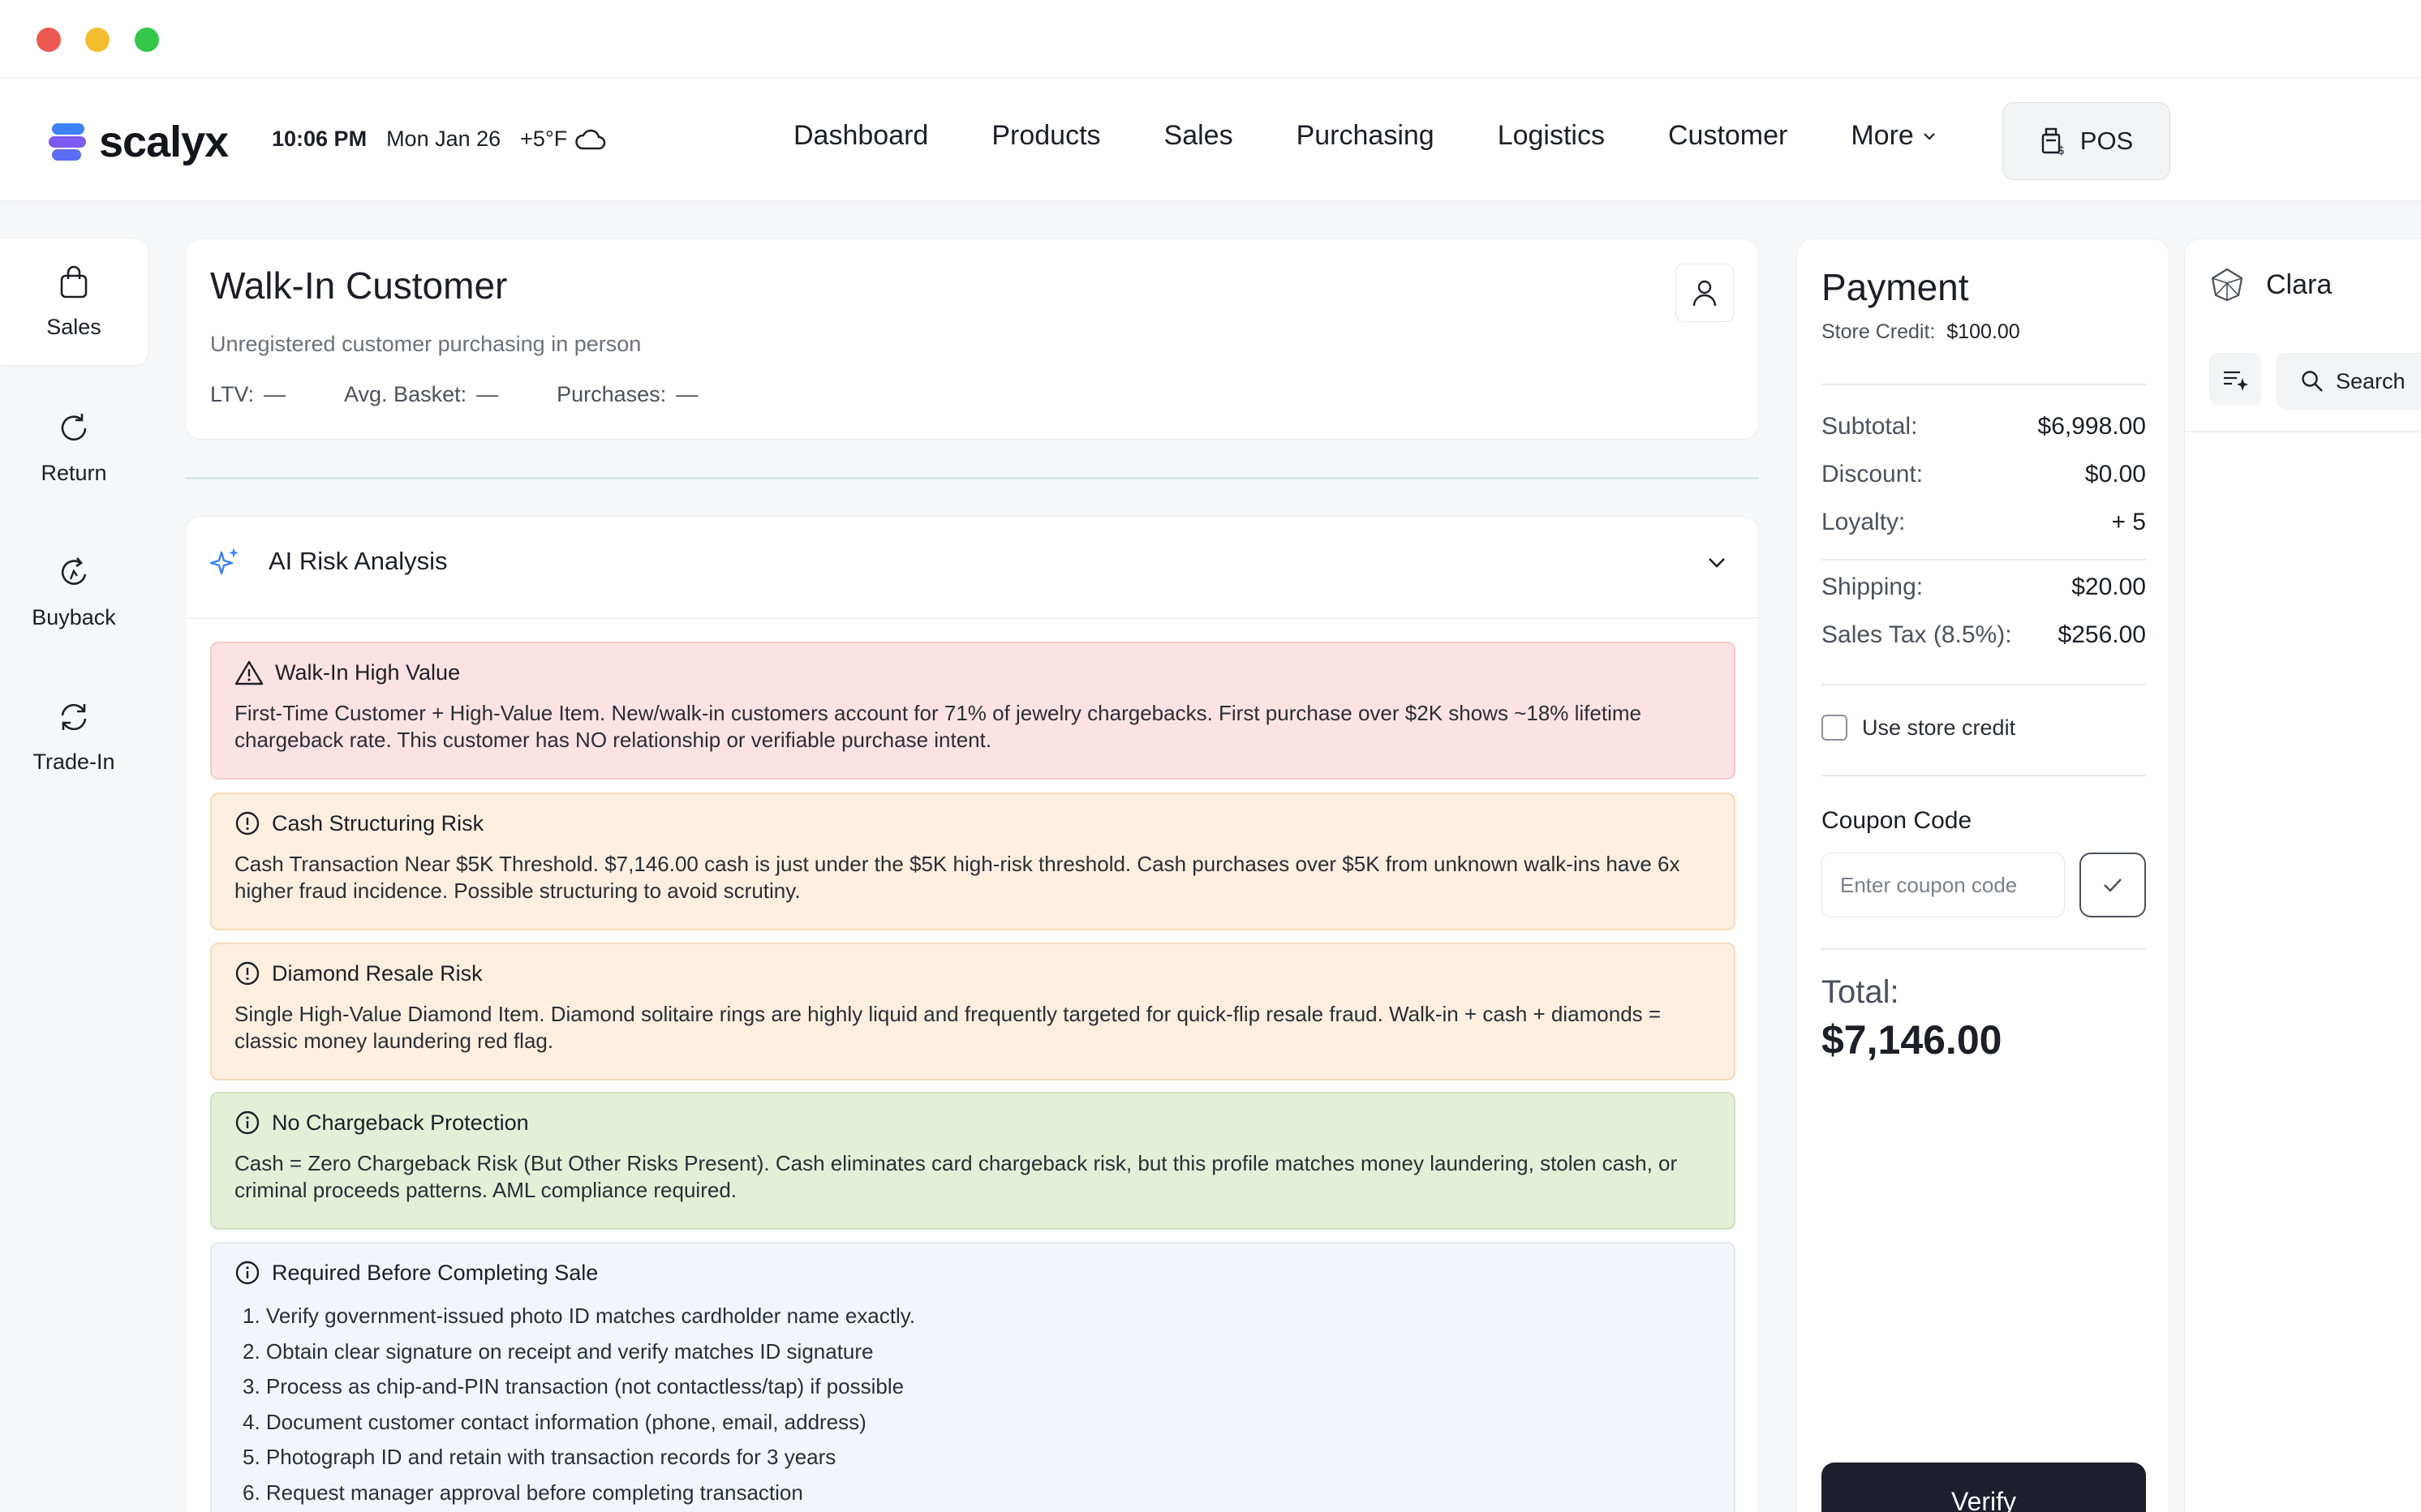  What do you see at coordinates (973, 823) in the screenshot?
I see `alert-header: Cash Structuring Risk` at bounding box center [973, 823].